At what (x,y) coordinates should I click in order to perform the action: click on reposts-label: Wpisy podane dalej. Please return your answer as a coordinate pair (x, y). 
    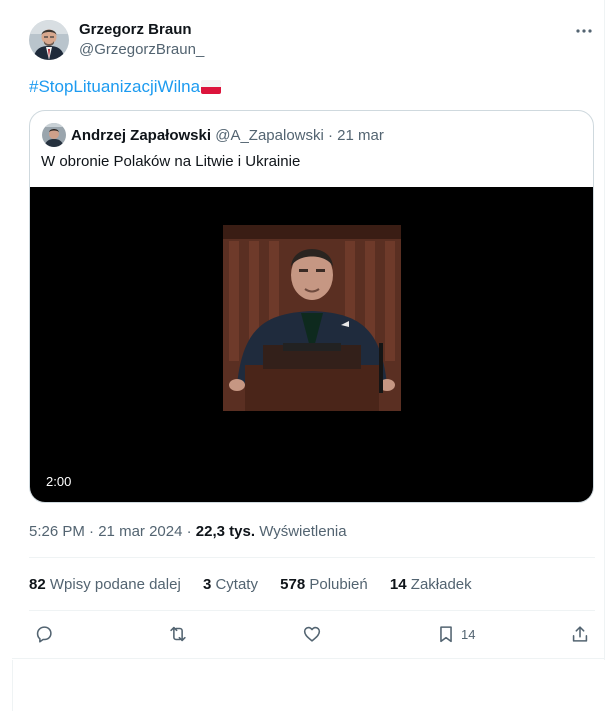
    Looking at the image, I should click on (115, 584).